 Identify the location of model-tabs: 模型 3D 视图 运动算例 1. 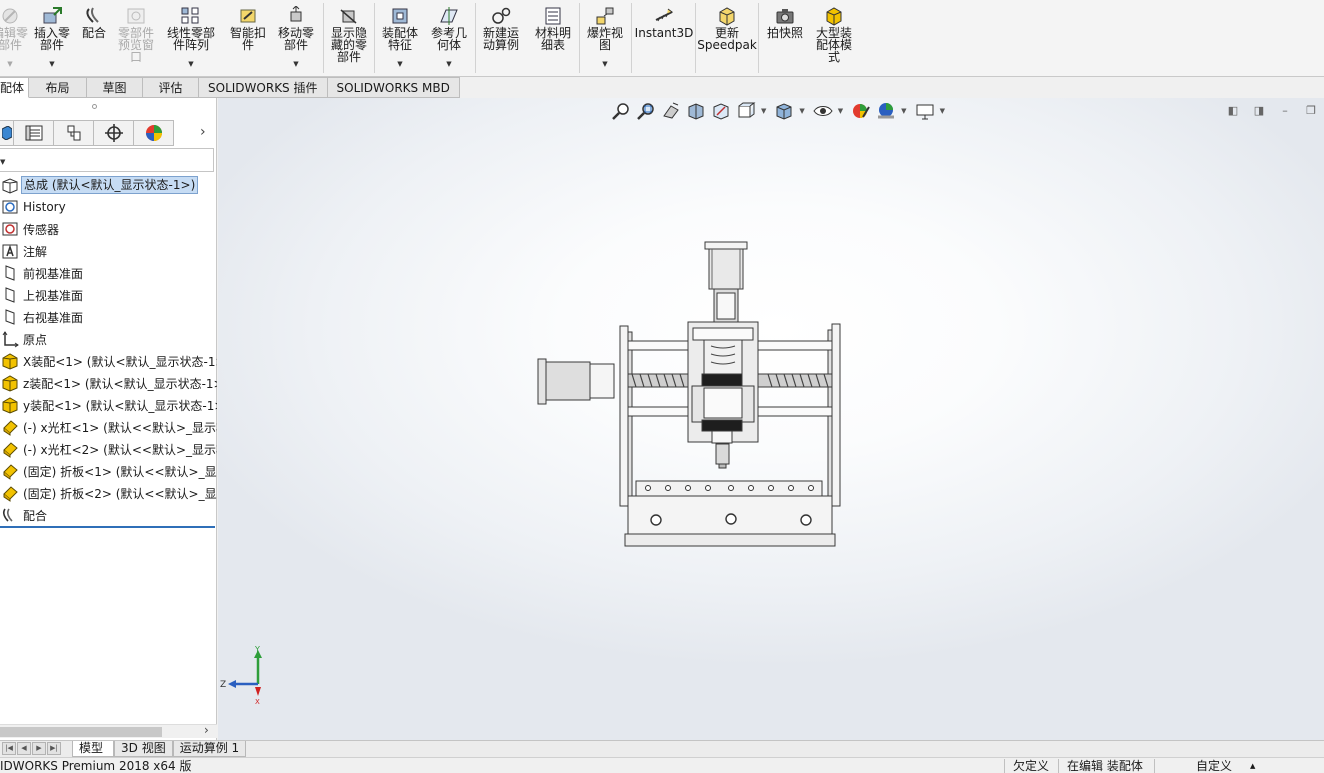
(159, 749).